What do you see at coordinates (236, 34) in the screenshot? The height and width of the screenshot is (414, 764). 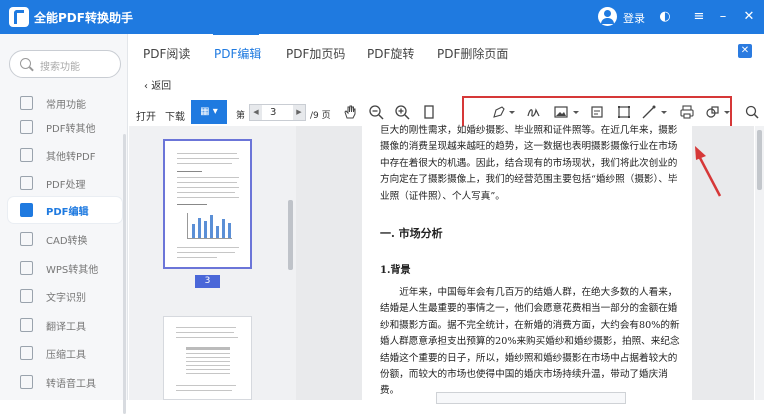 I see `active-tab-indicator` at bounding box center [236, 34].